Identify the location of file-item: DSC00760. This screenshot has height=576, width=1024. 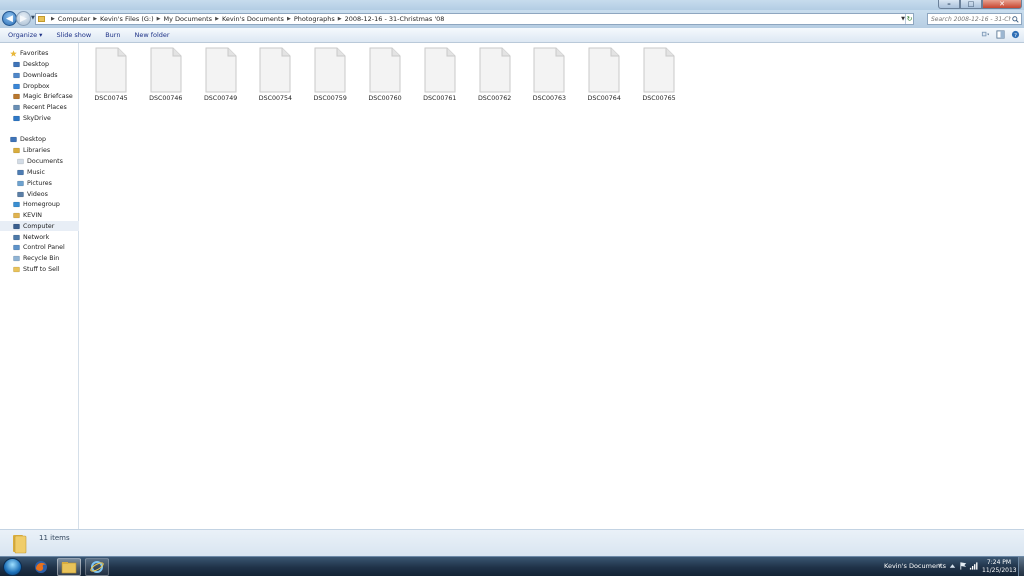
(385, 78).